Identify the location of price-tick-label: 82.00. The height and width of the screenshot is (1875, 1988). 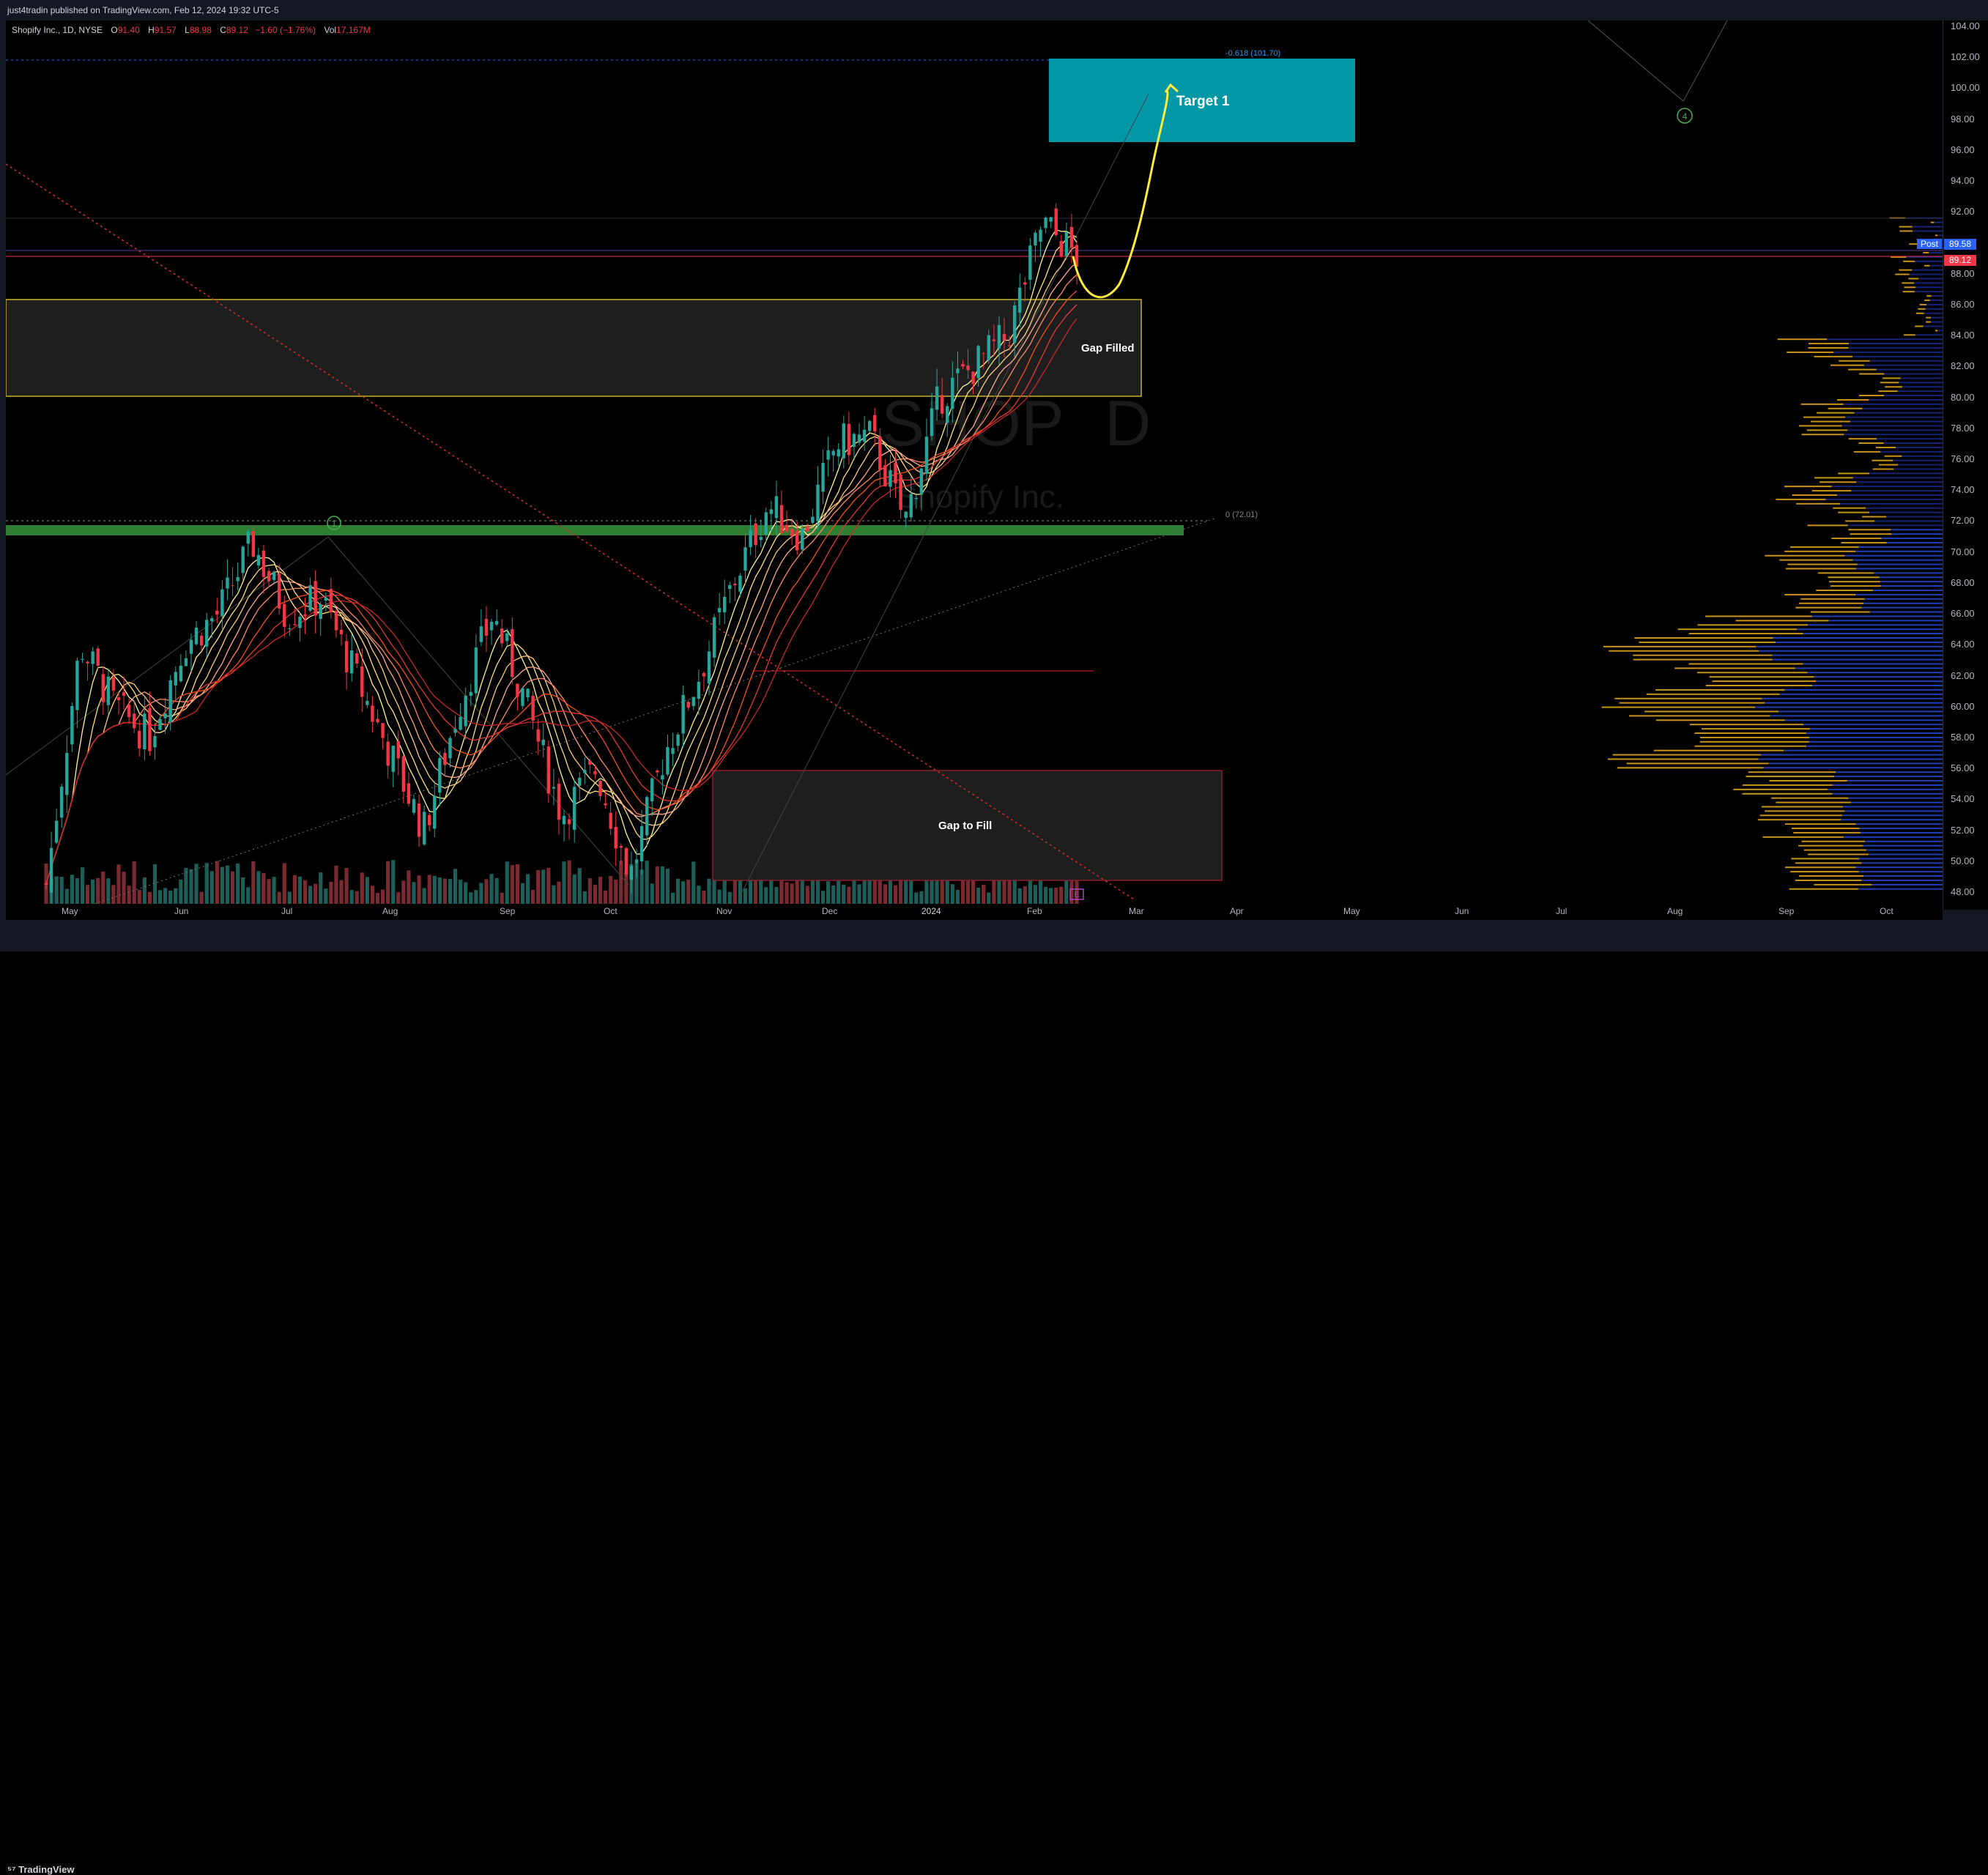
(1963, 366).